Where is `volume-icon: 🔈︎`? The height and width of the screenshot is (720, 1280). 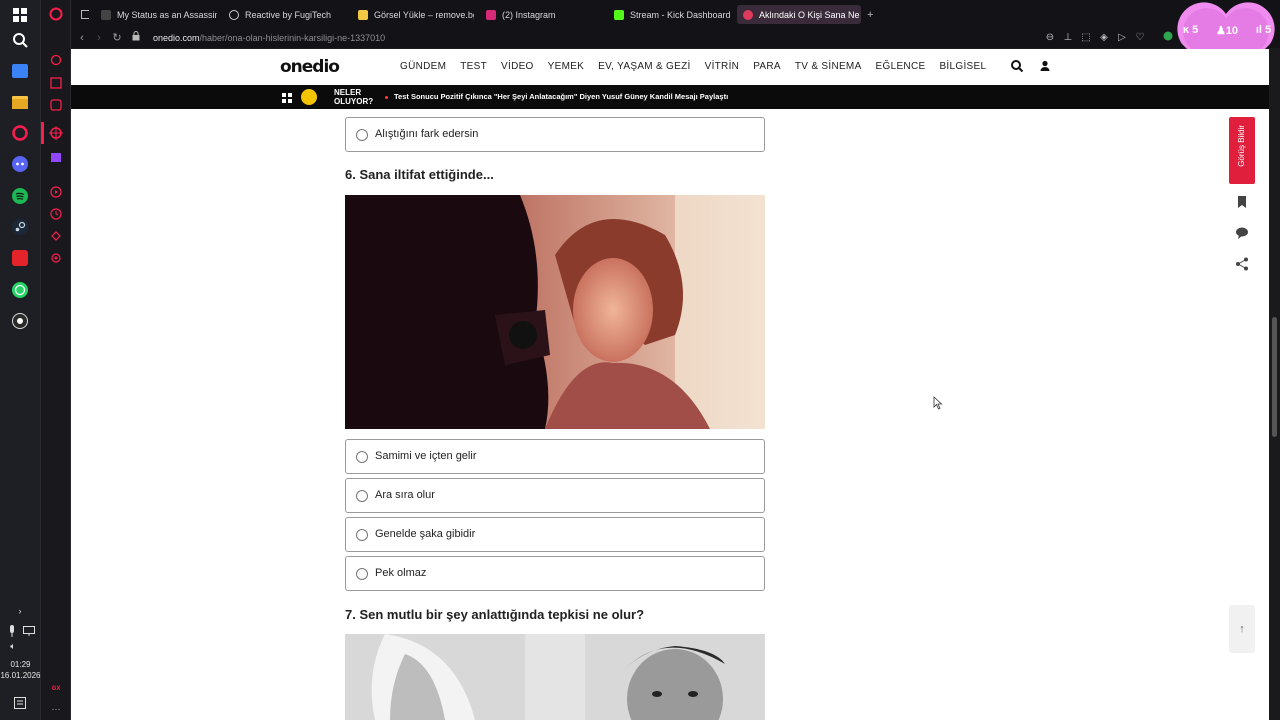
volume-icon: 🔈︎ is located at coordinates (13, 646).